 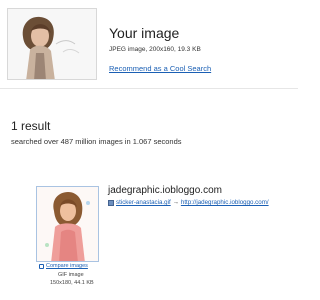 What do you see at coordinates (160, 68) in the screenshot?
I see `recommend-cool-search-link: Recommend as a Cool Search` at bounding box center [160, 68].